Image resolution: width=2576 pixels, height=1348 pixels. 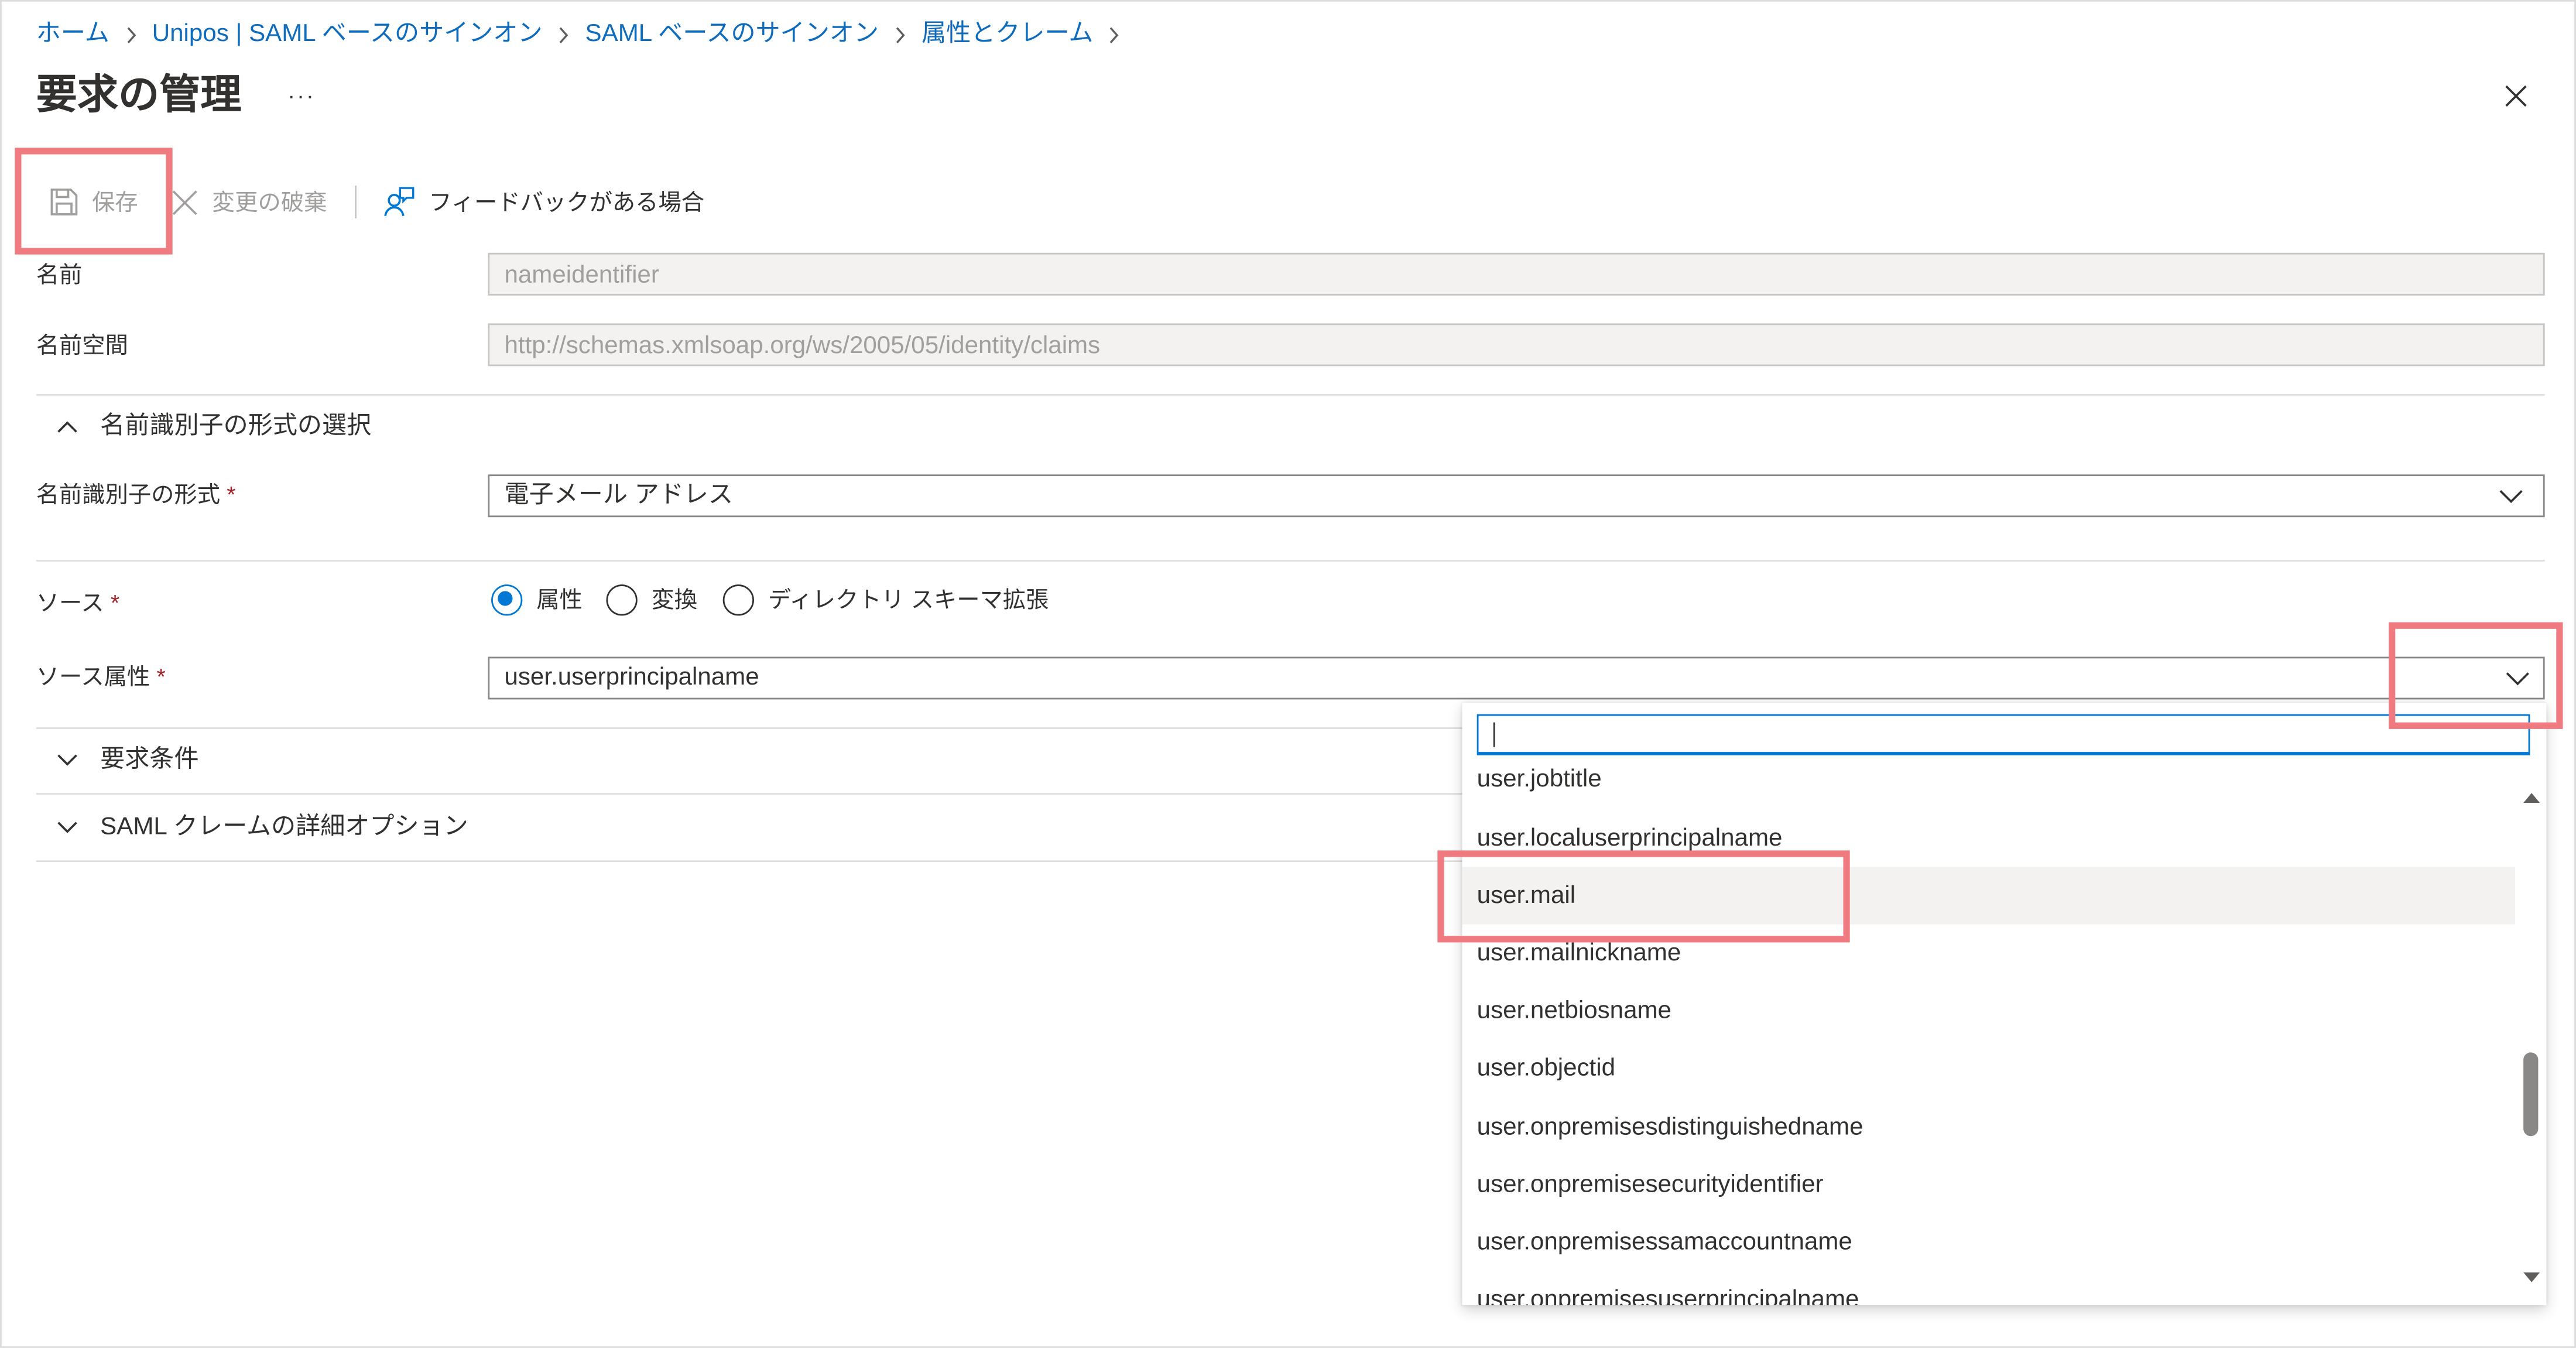 I want to click on text-cursor, so click(x=1494, y=735).